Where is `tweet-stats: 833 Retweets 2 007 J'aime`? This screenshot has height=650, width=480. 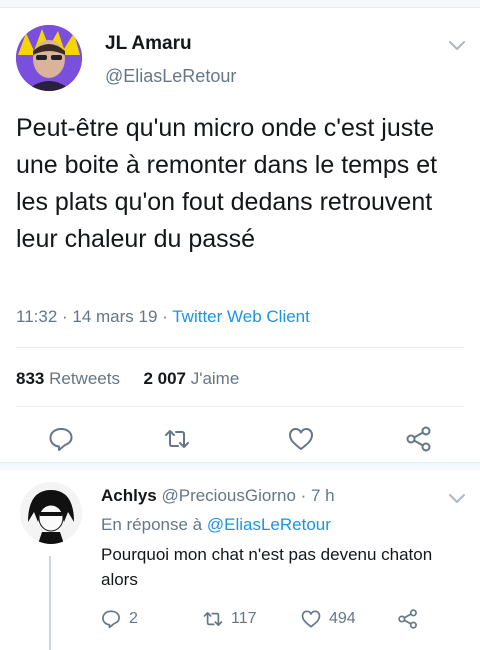 tweet-stats: 833 Retweets 2 007 J'aime is located at coordinates (127, 379).